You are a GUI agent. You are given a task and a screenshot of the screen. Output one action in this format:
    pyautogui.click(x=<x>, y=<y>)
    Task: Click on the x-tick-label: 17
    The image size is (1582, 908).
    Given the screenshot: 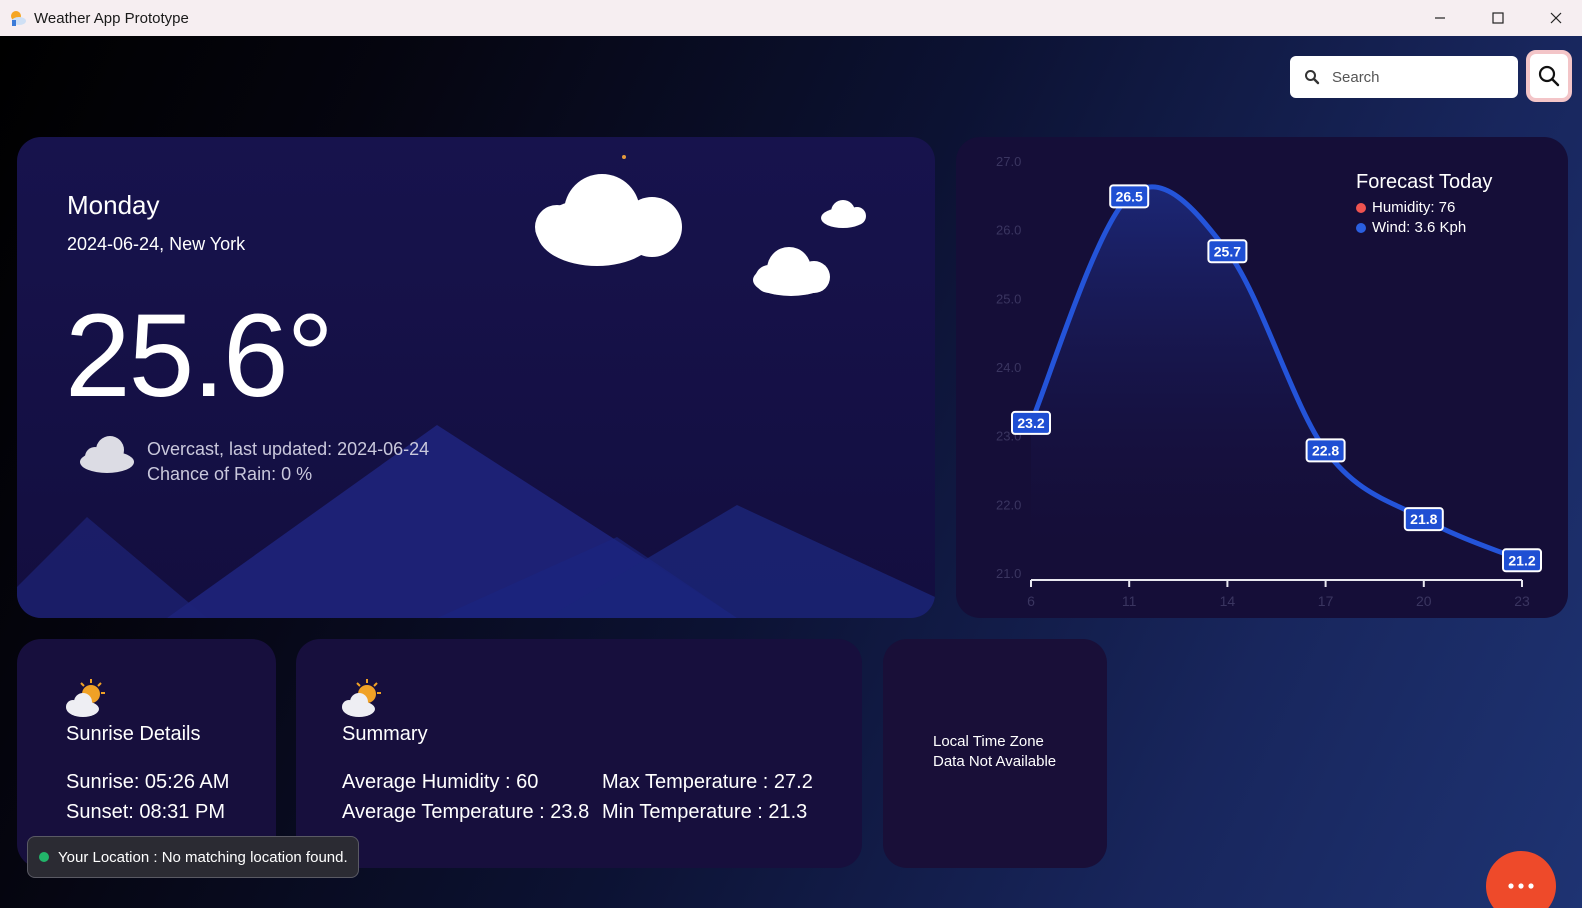 What is the action you would take?
    pyautogui.click(x=1326, y=601)
    